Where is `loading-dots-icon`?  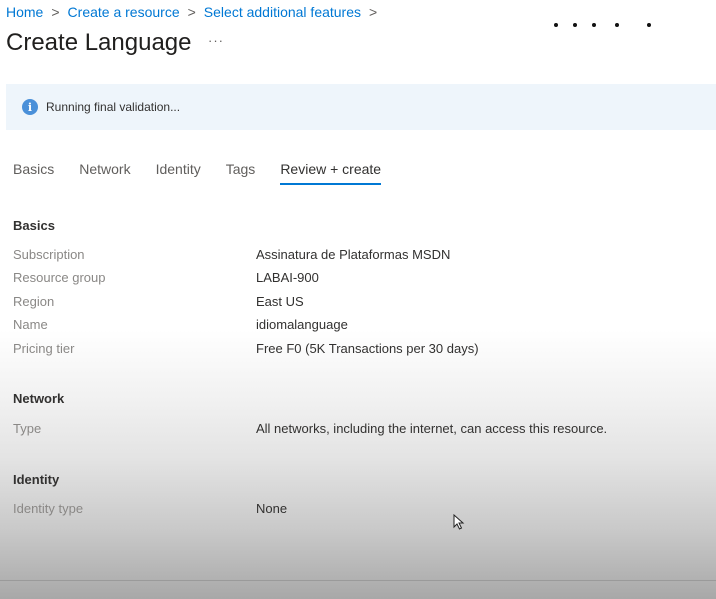 loading-dots-icon is located at coordinates (606, 26).